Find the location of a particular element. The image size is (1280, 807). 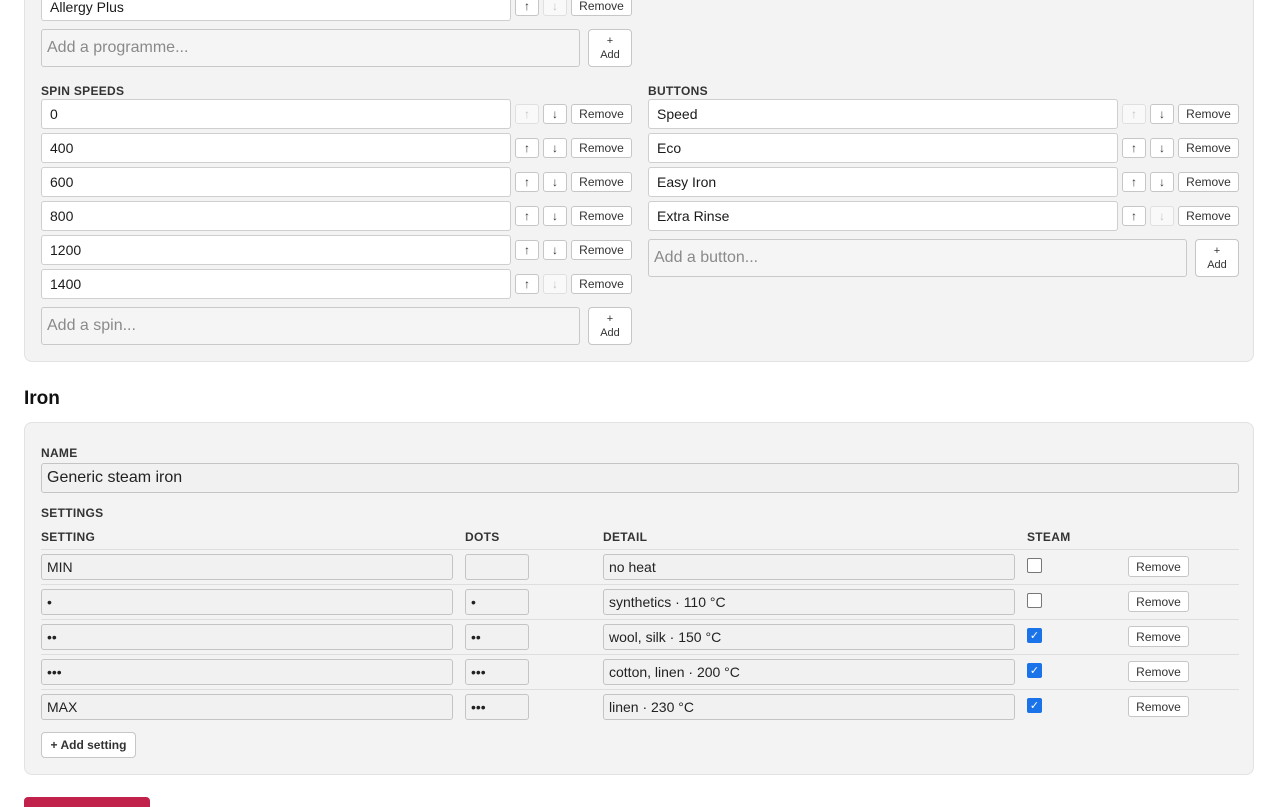

add-setting-button: + Add setting is located at coordinates (88, 745).